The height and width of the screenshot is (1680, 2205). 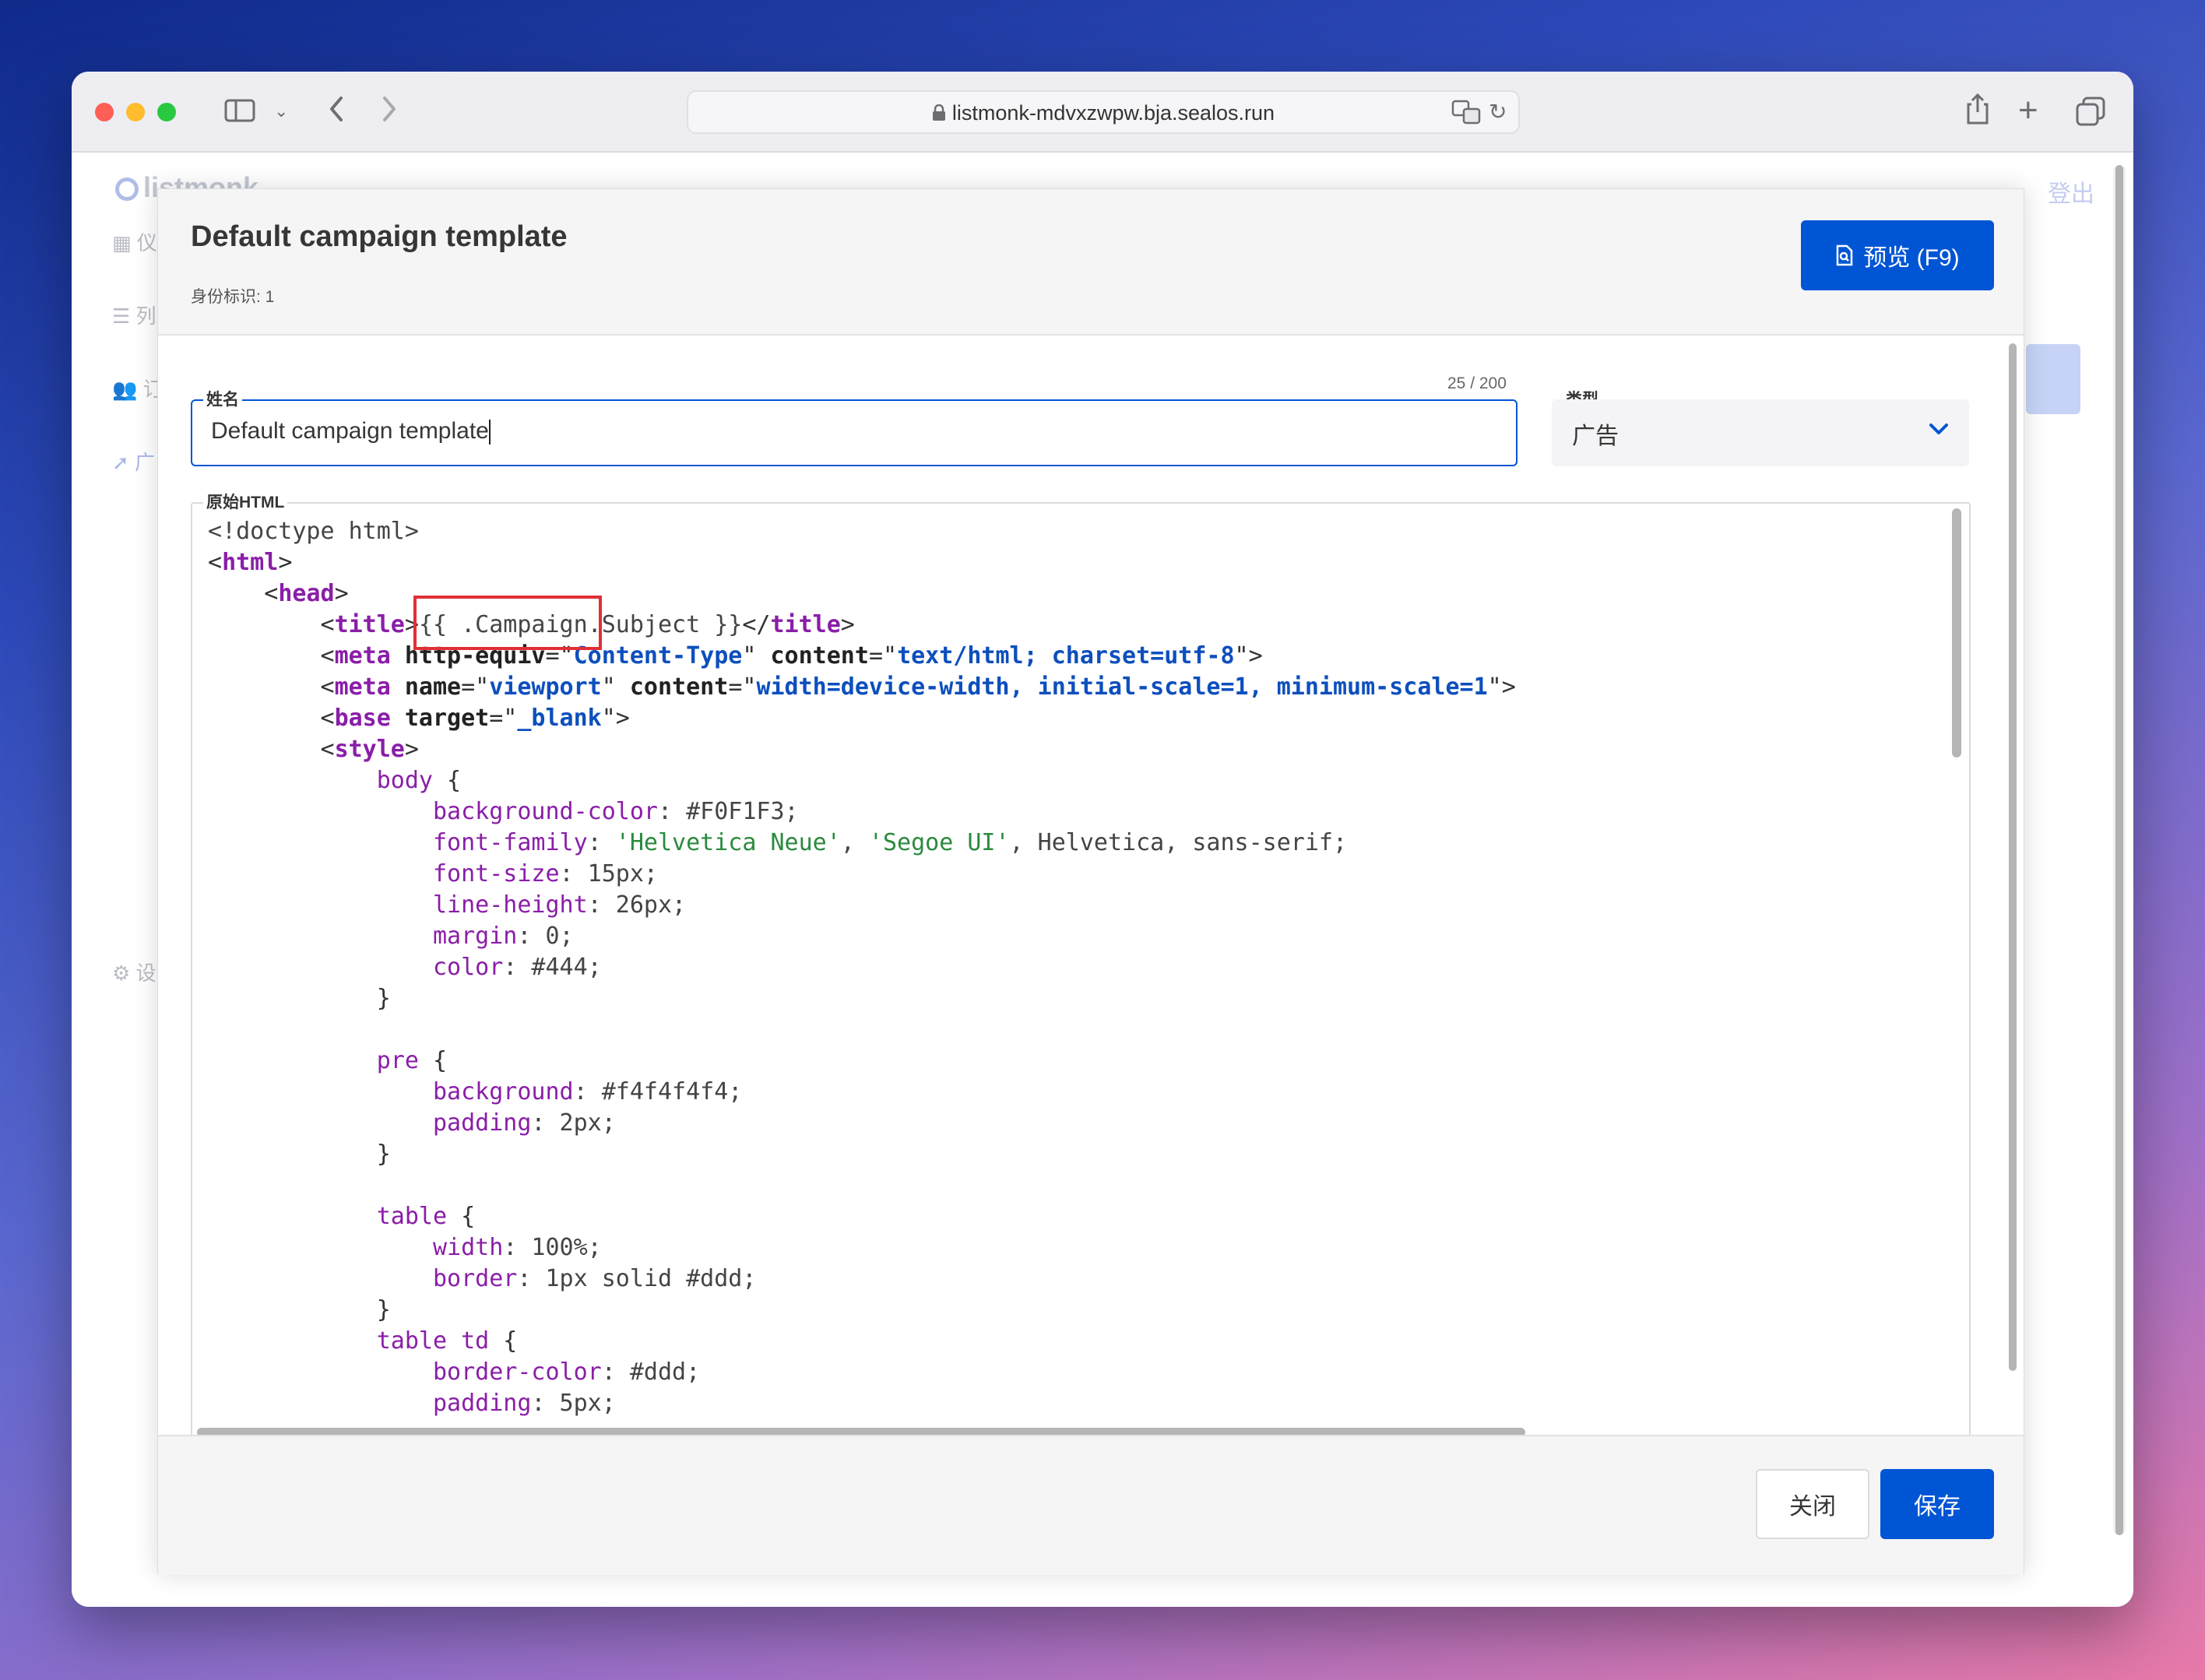 I want to click on share-icon, so click(x=1977, y=111).